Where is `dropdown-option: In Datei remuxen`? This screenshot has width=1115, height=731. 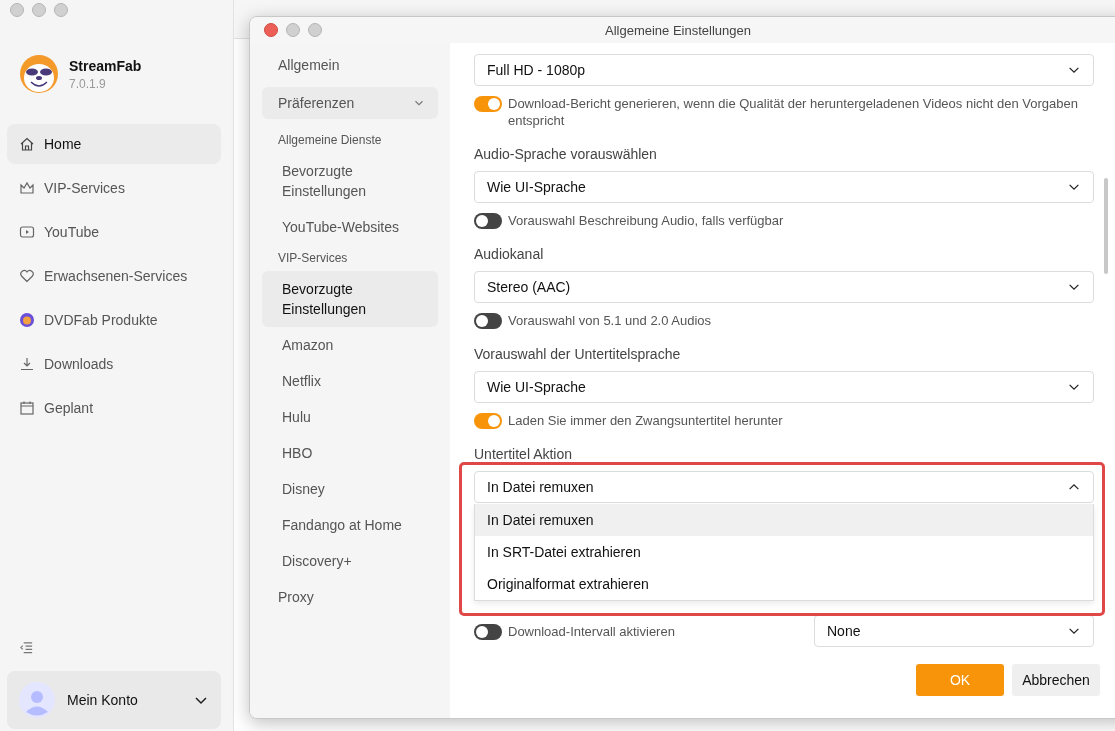 dropdown-option: In Datei remuxen is located at coordinates (784, 520).